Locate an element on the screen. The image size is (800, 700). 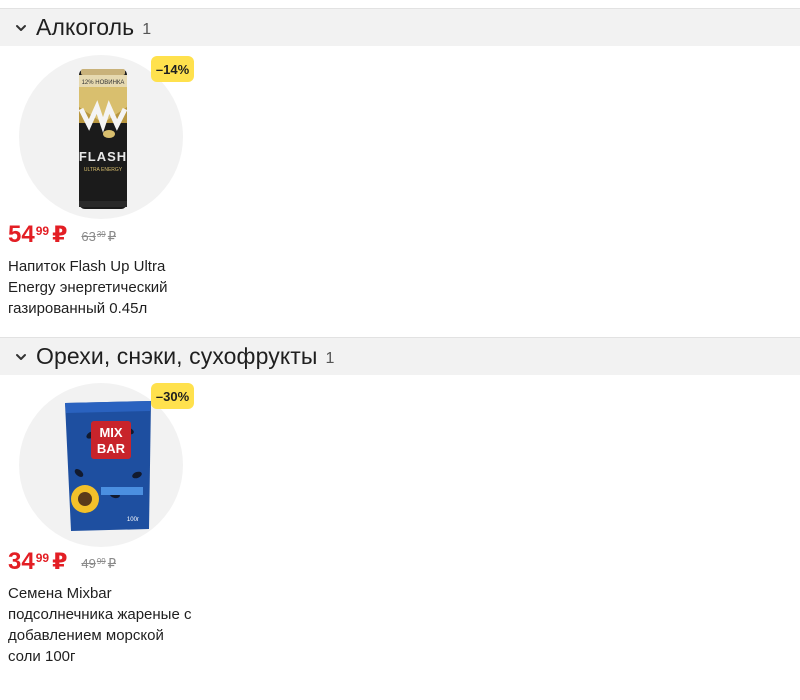
discount-badge: –14% is located at coordinates (172, 69).